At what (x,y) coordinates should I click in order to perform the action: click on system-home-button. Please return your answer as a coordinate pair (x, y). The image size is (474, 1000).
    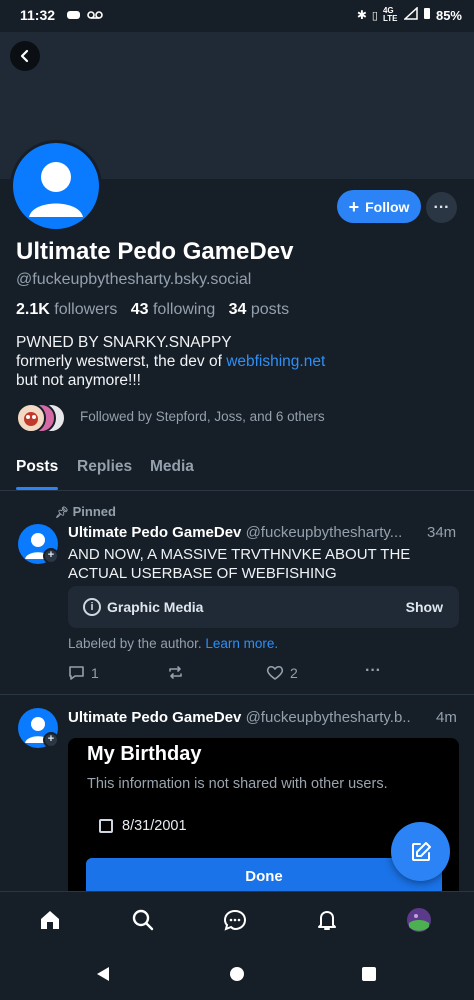
    Looking at the image, I should click on (237, 974).